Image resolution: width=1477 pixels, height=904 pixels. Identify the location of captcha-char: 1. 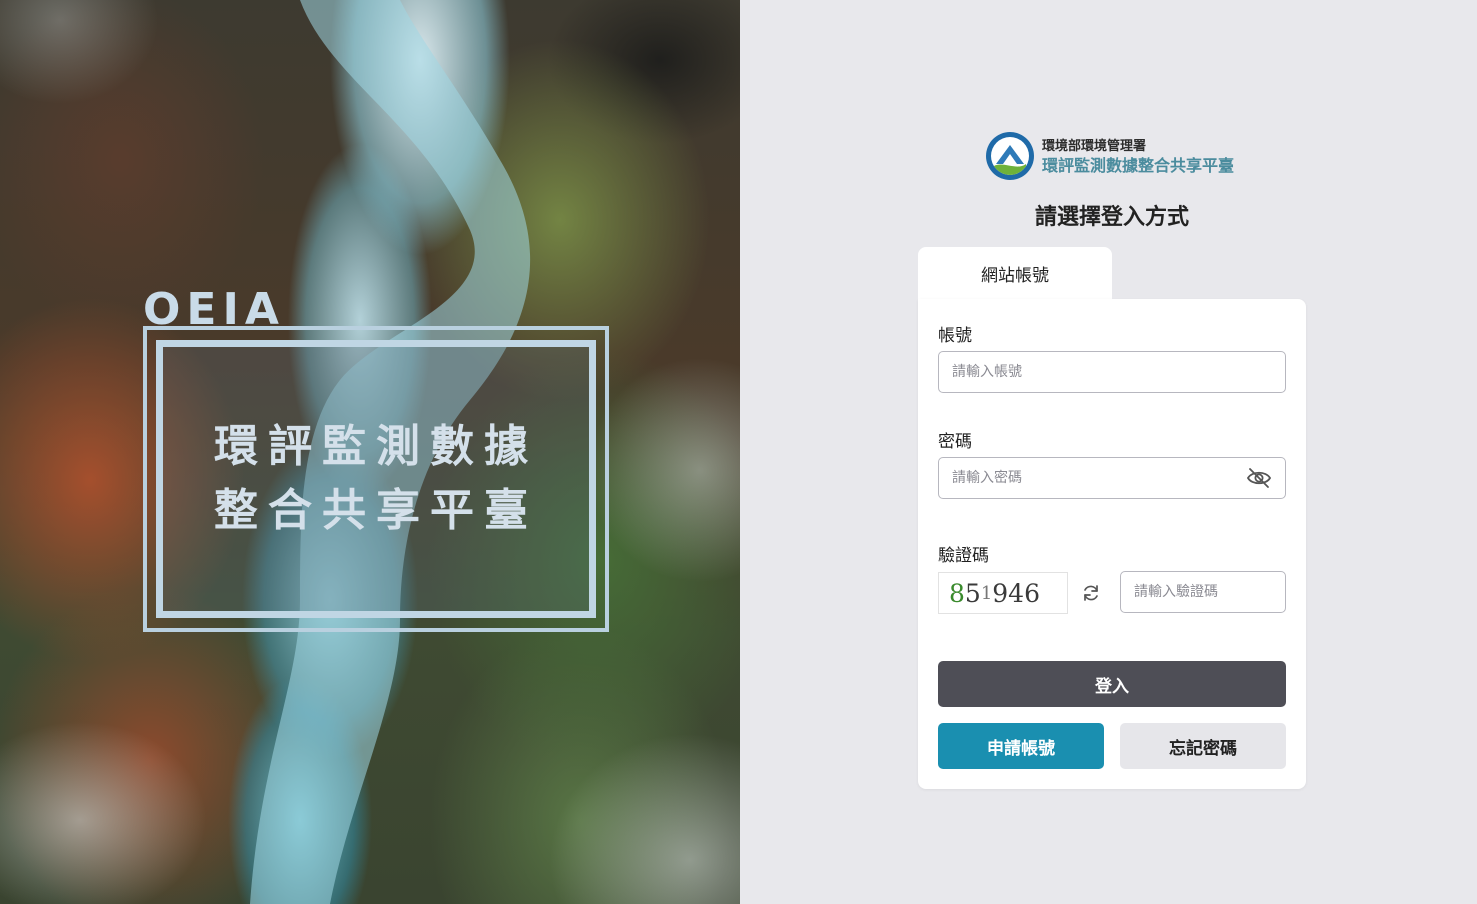
(986, 593).